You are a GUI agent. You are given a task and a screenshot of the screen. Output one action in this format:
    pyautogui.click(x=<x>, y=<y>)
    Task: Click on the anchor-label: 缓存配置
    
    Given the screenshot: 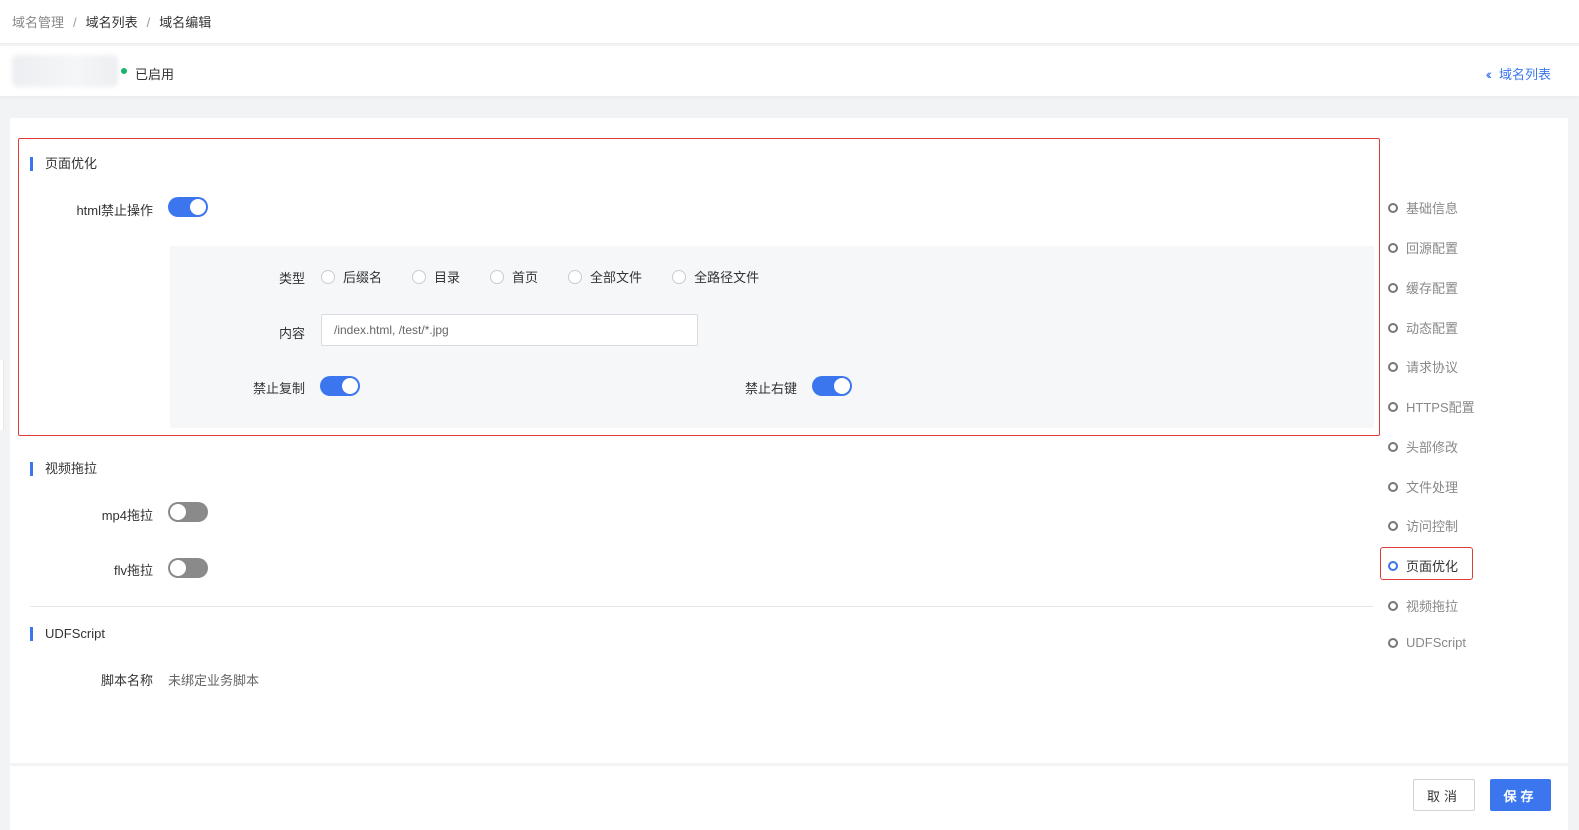 What is the action you would take?
    pyautogui.click(x=1432, y=288)
    